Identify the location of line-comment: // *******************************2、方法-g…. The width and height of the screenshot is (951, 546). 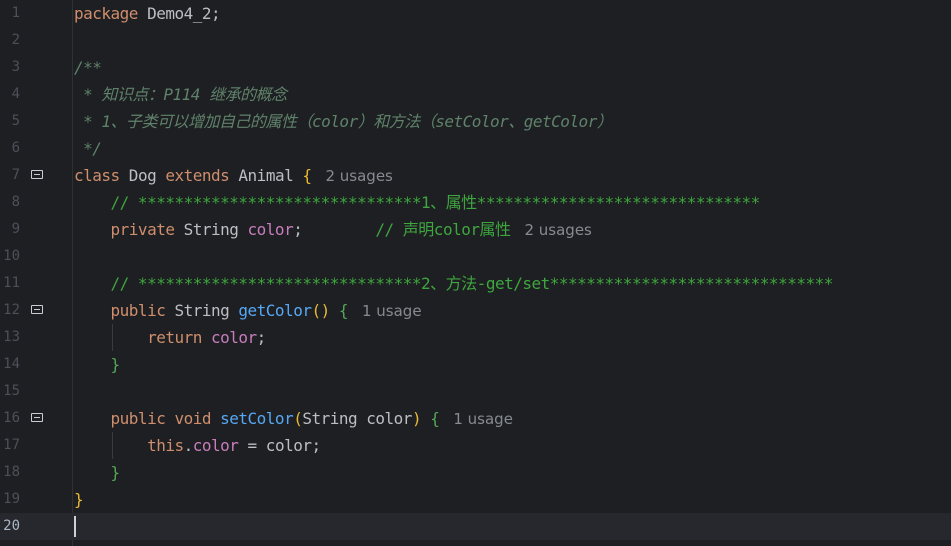
(454, 283).